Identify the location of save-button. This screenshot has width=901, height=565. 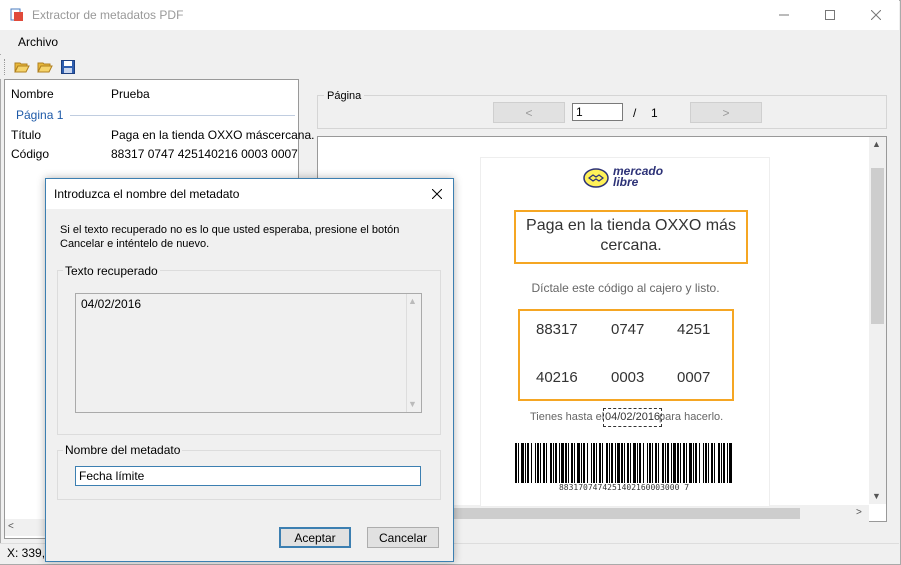
(68, 67).